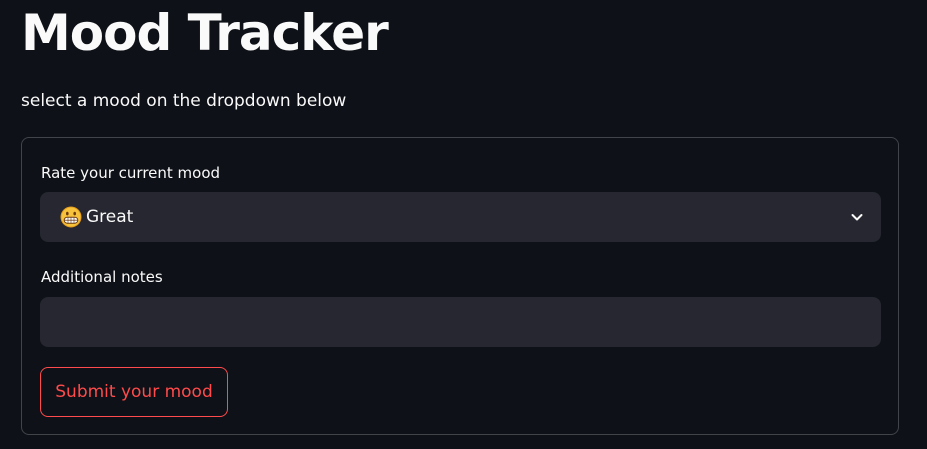  I want to click on mood-select-label: Rate your current mood, so click(131, 173).